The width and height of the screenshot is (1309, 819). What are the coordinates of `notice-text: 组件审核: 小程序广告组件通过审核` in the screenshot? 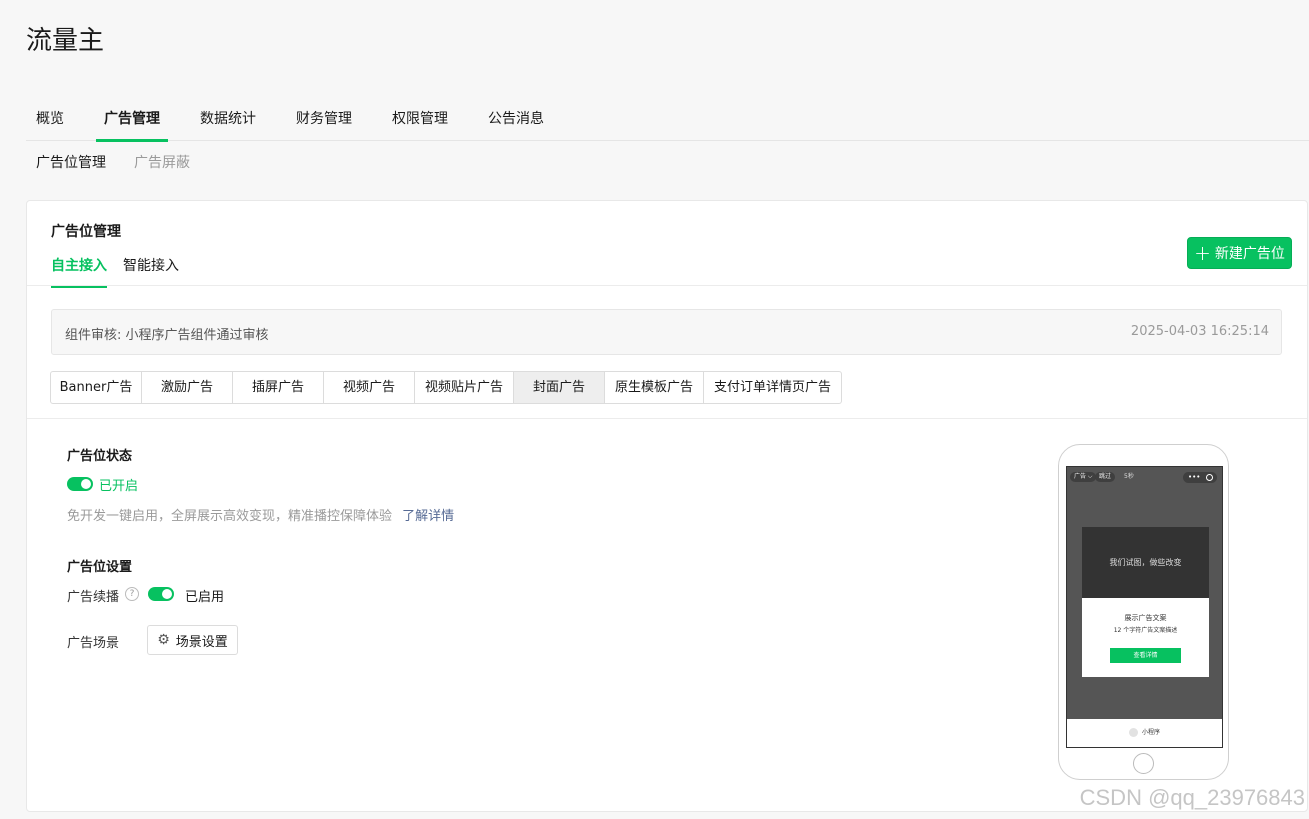 It's located at (167, 335).